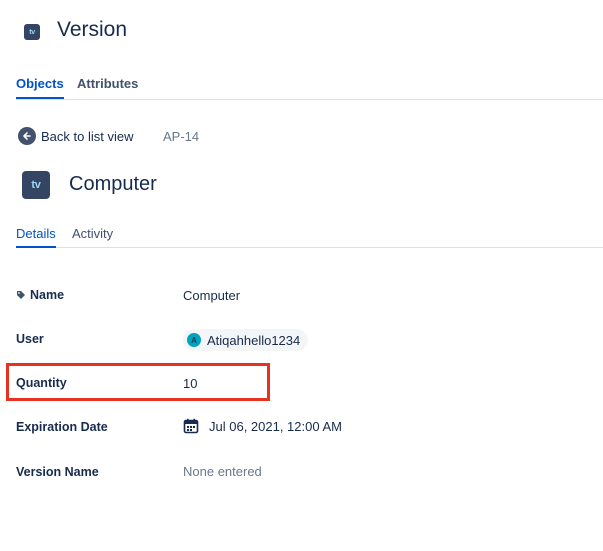 The width and height of the screenshot is (603, 551). What do you see at coordinates (309, 237) in the screenshot?
I see `detail-tabs: Details Activity` at bounding box center [309, 237].